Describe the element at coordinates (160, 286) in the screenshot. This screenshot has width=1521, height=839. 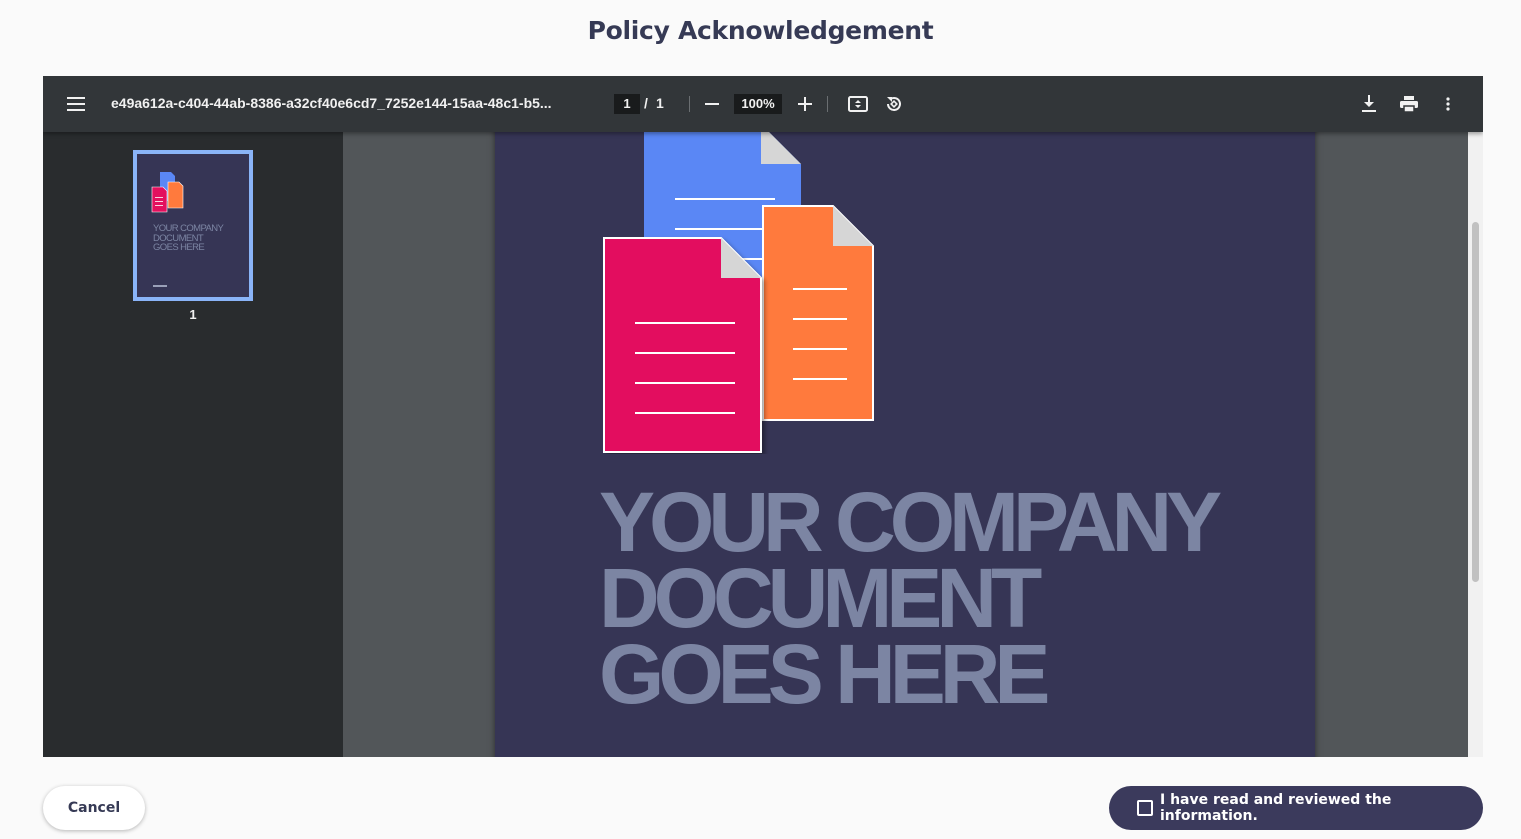
I see `thumbnail-footer-mark` at that location.